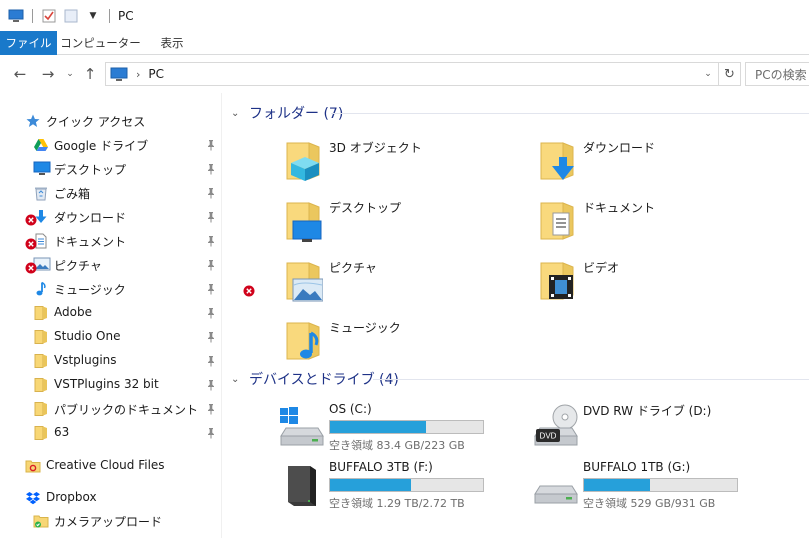  What do you see at coordinates (303, 219) in the screenshot?
I see `desktop-folder-icon` at bounding box center [303, 219].